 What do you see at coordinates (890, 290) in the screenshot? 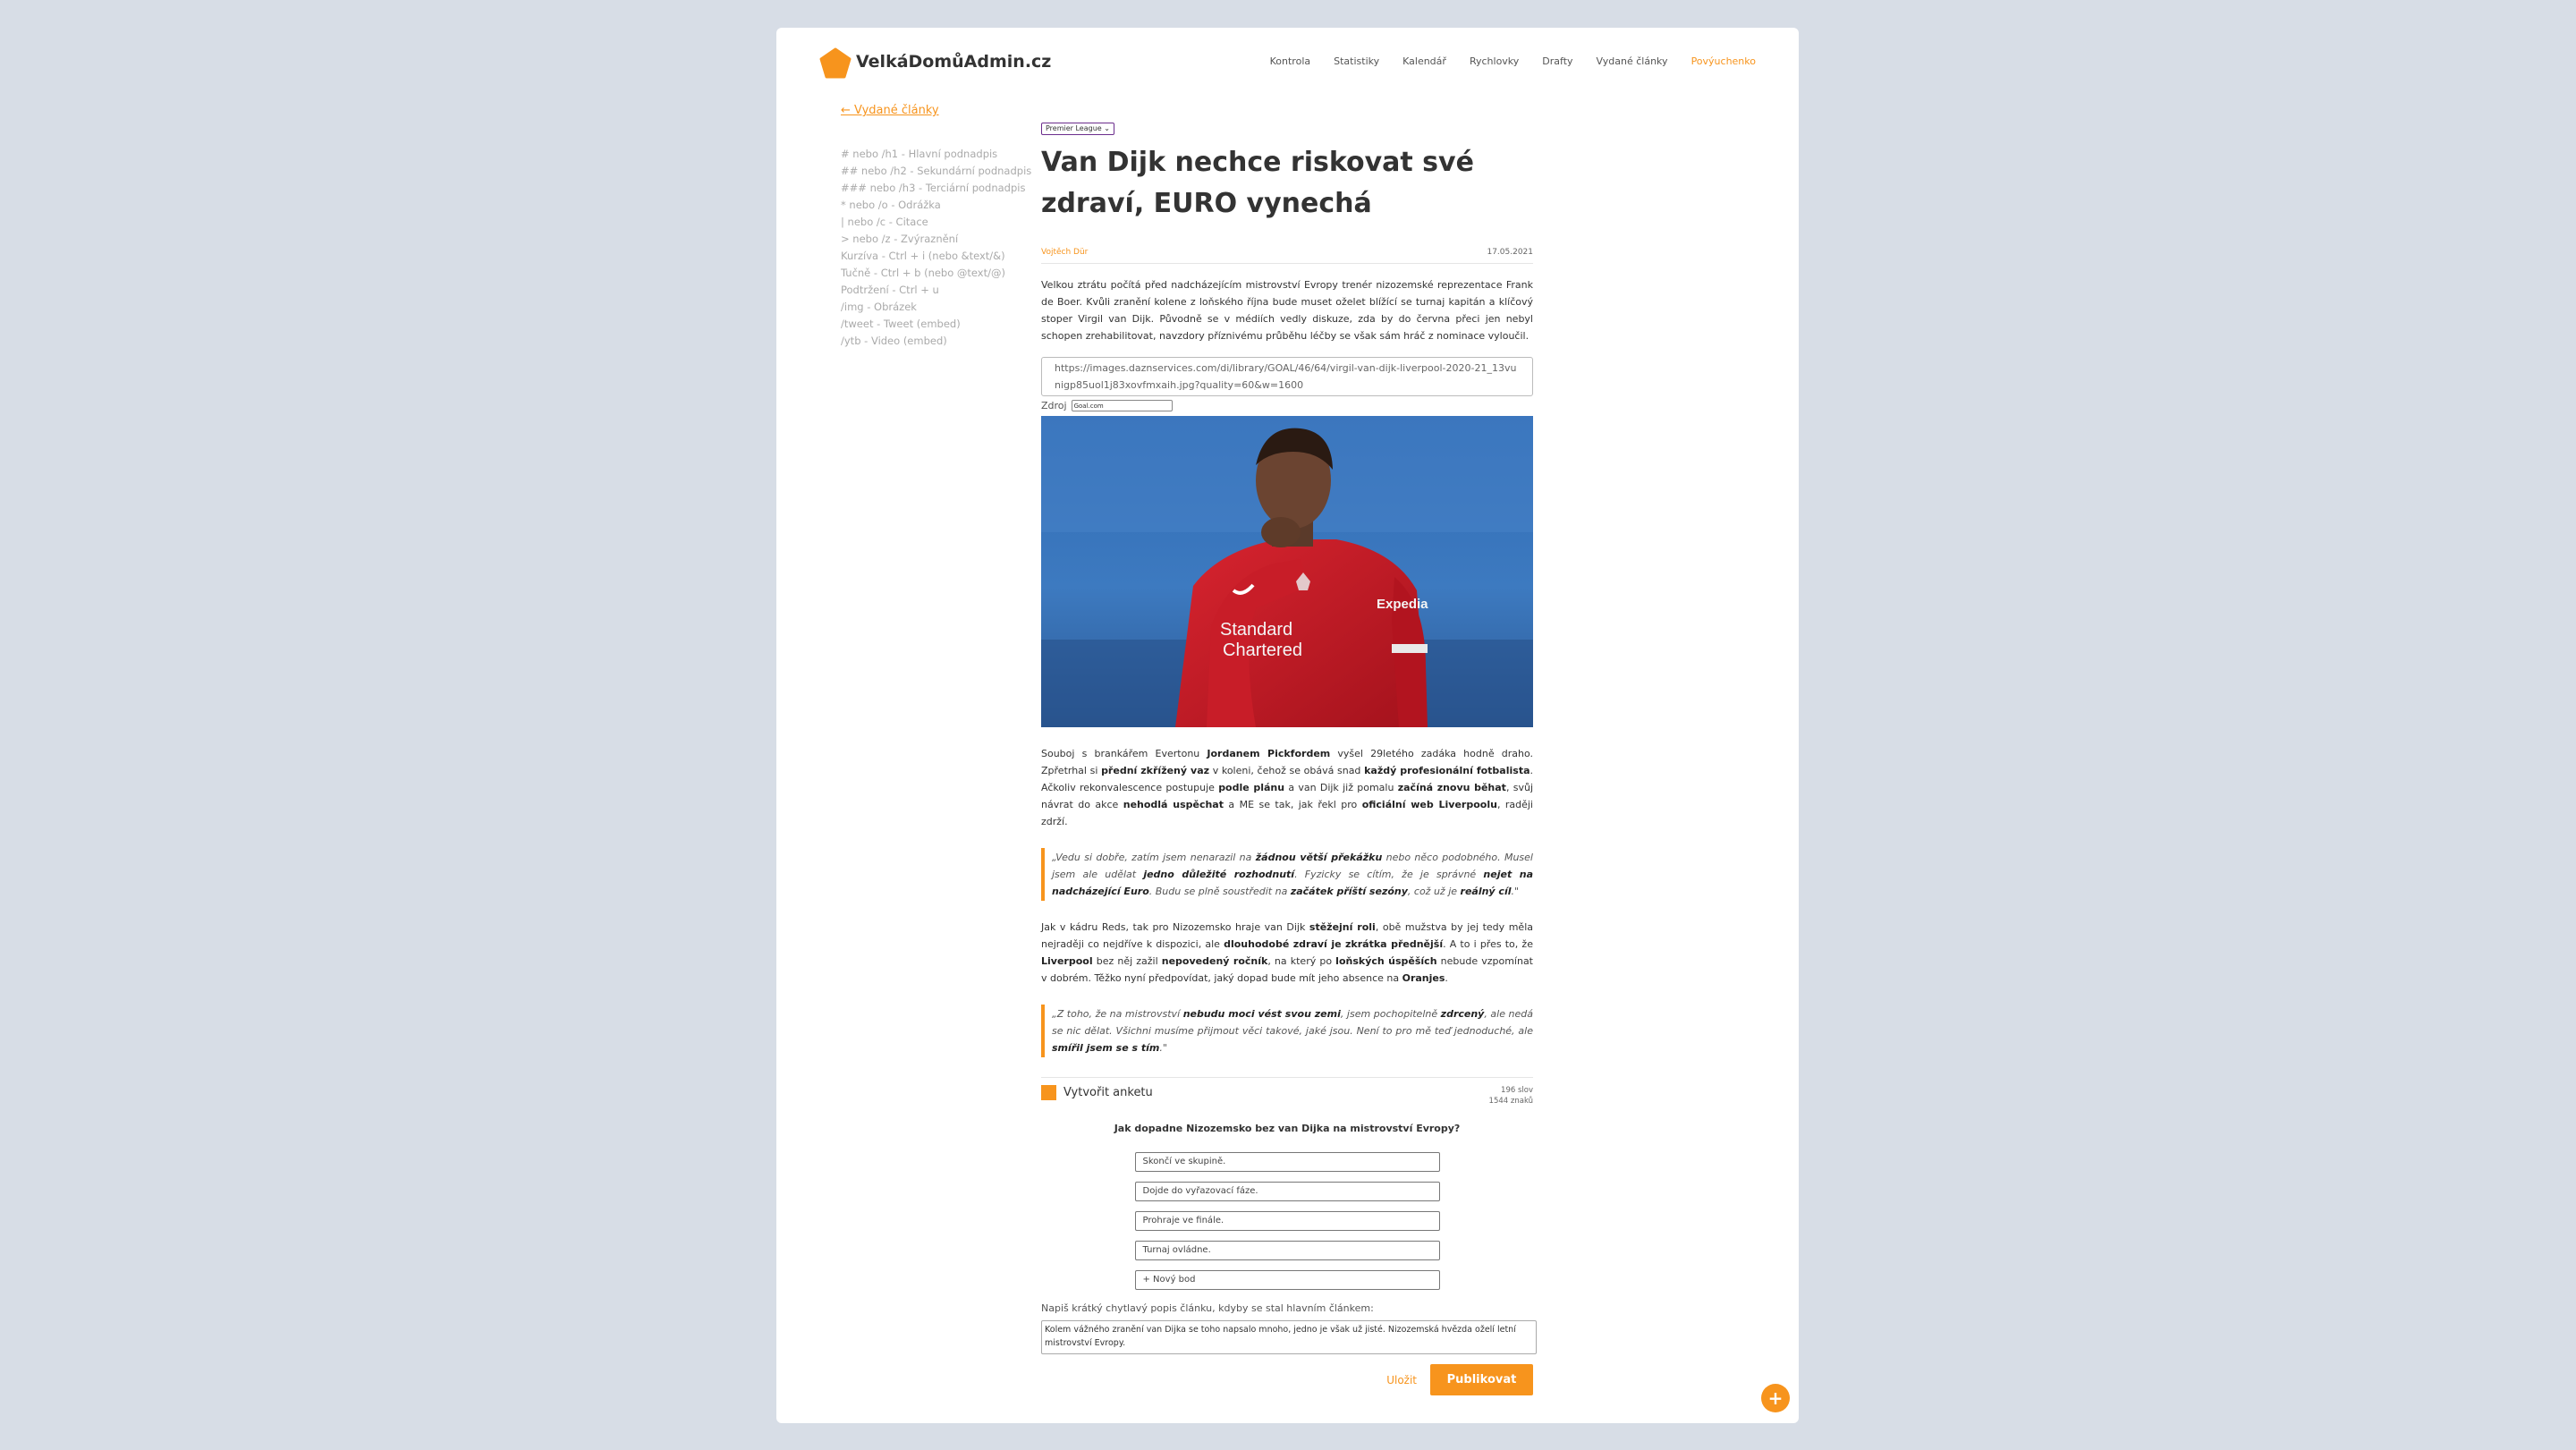
I see `hint-underline: Podtržení - Ctrl + u` at bounding box center [890, 290].